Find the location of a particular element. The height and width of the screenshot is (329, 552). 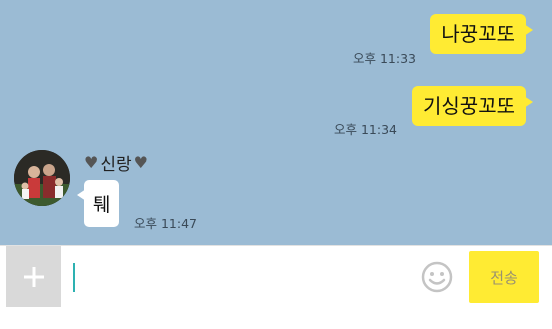

message-text-input is located at coordinates (238, 277).